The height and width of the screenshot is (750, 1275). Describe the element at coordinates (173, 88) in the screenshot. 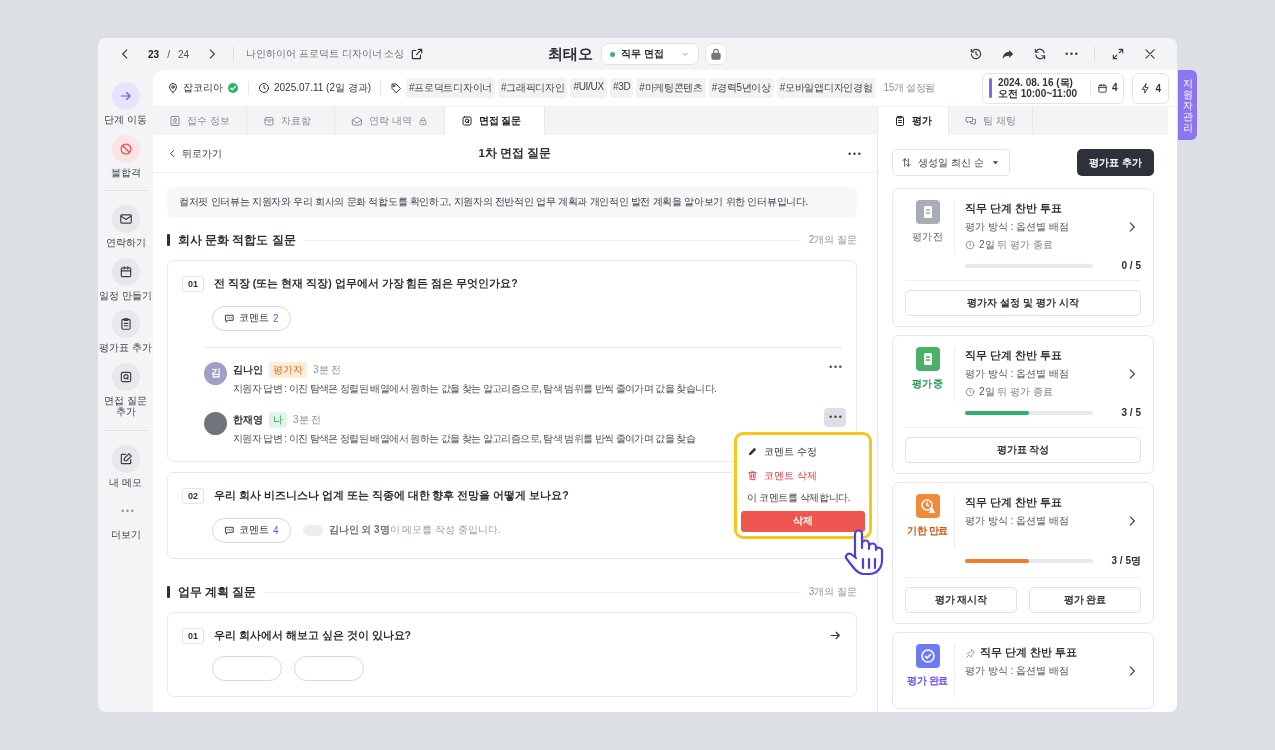

I see `location-icon` at that location.